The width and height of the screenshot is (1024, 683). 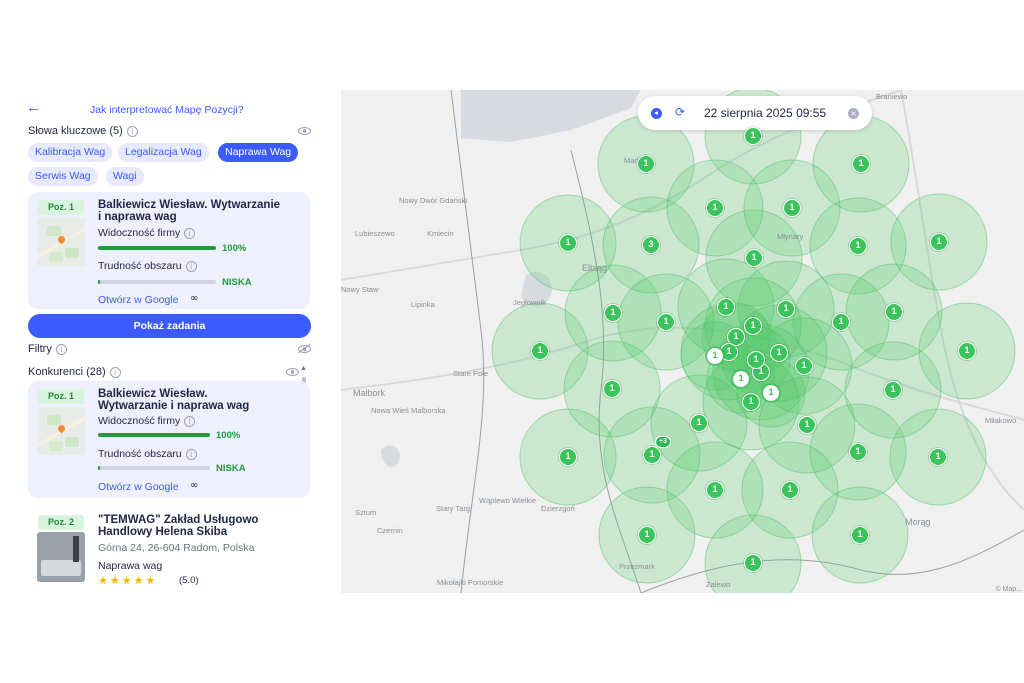 I want to click on show-tasks-button: Pokaż zadania, so click(x=169, y=326).